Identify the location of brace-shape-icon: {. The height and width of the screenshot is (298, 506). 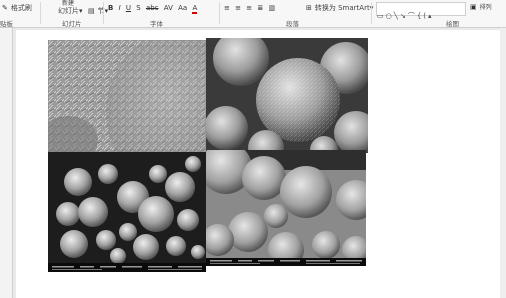
(419, 16).